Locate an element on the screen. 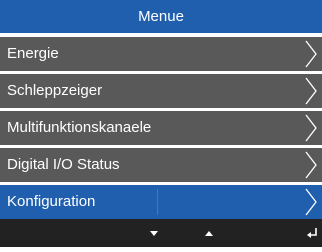 The width and height of the screenshot is (322, 252). menu-item-label: Konfiguration is located at coordinates (51, 201).